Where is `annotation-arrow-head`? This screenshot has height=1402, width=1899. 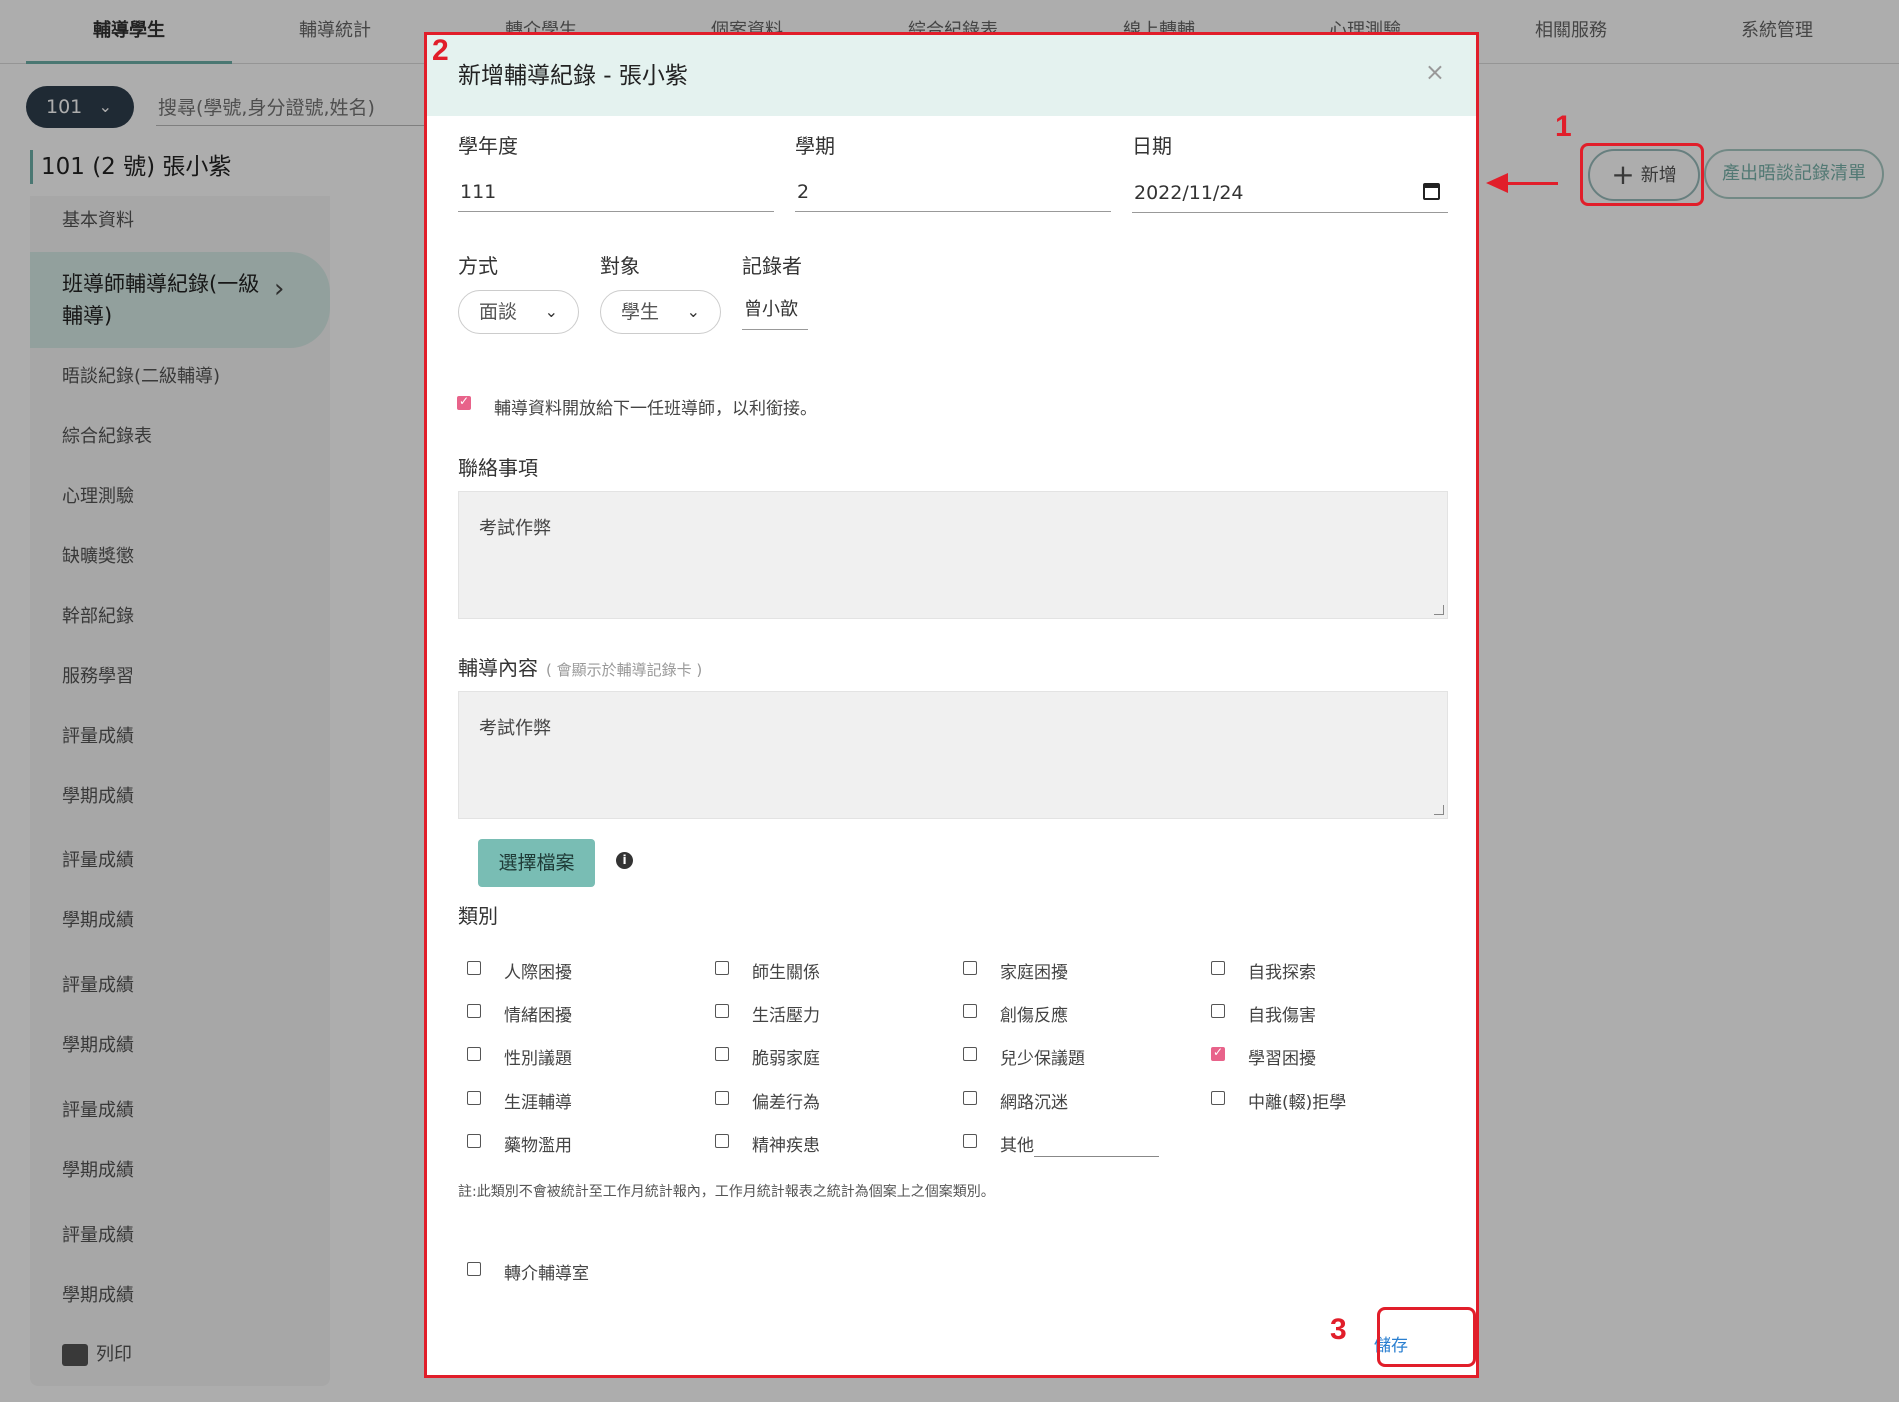 annotation-arrow-head is located at coordinates (1497, 183).